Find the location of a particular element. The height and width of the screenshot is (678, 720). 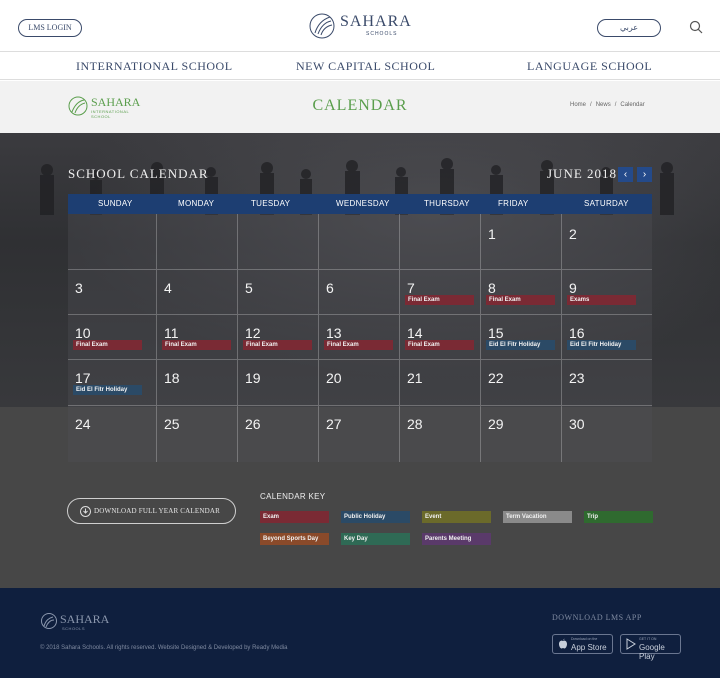

day-number: 9 is located at coordinates (573, 288).